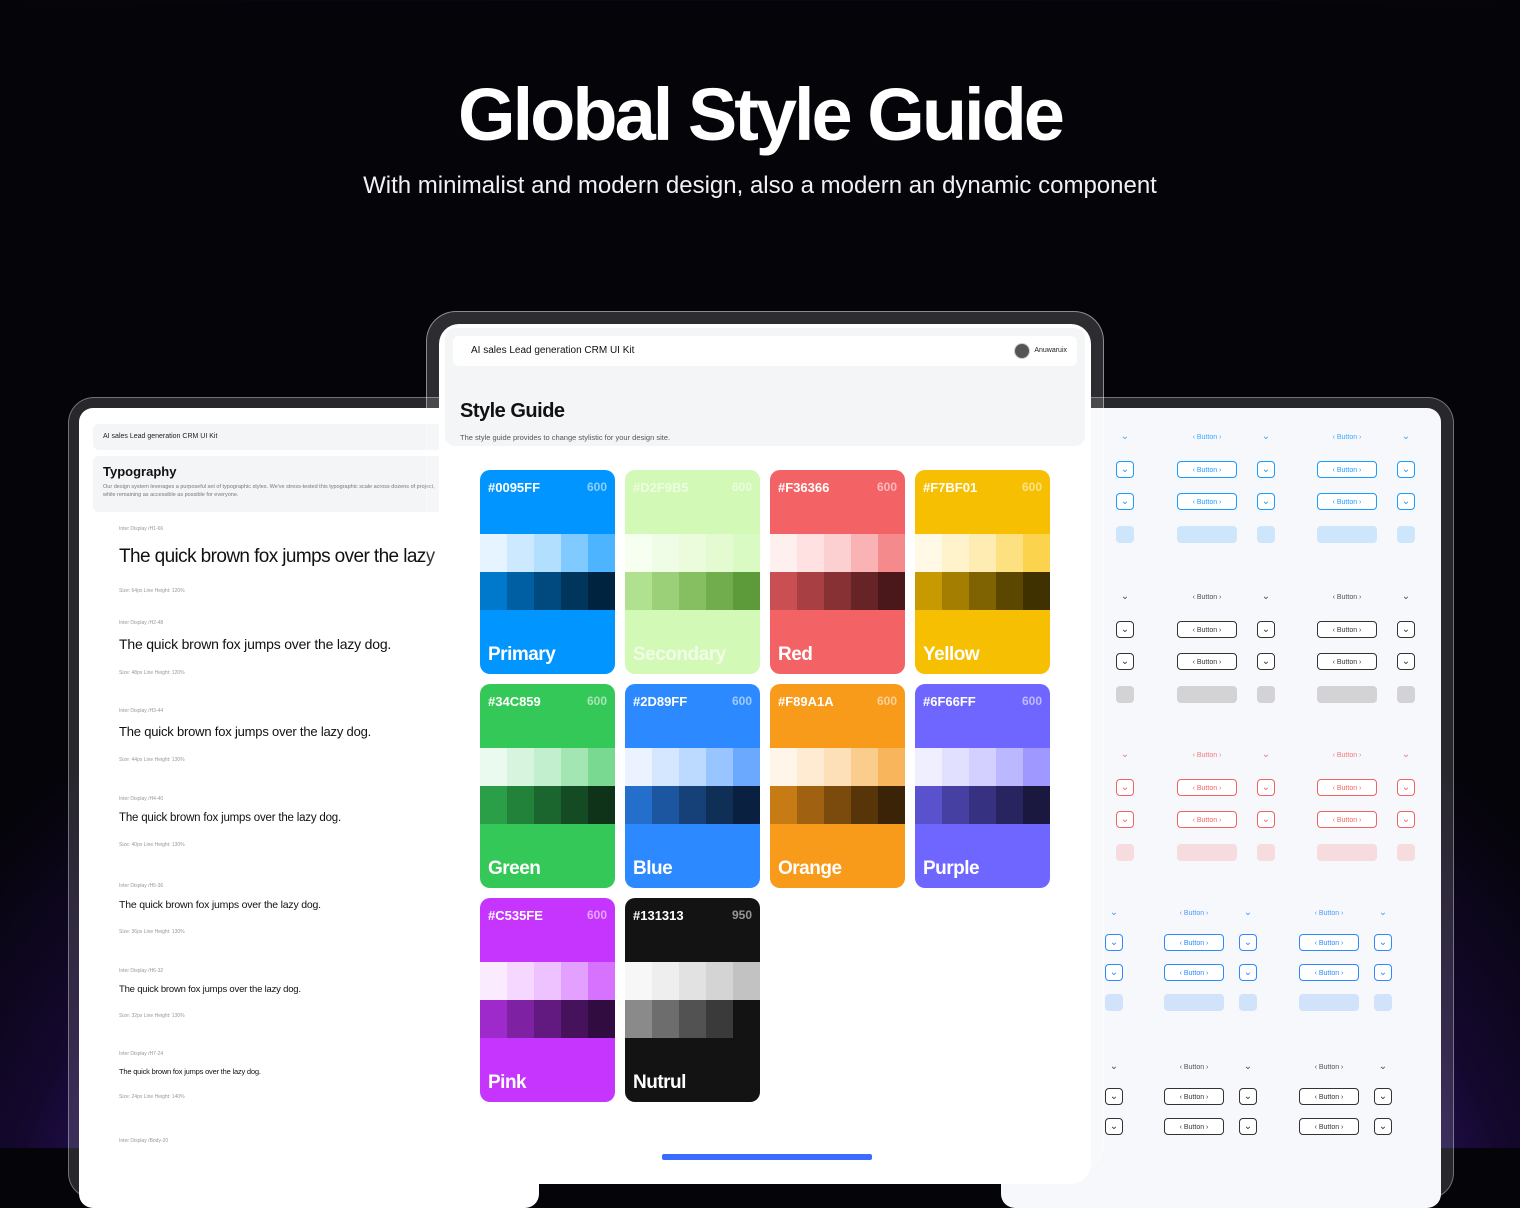 The height and width of the screenshot is (1208, 1520). What do you see at coordinates (547, 1000) in the screenshot?
I see `color-swatch-pink: #C535FE 600 Pink` at bounding box center [547, 1000].